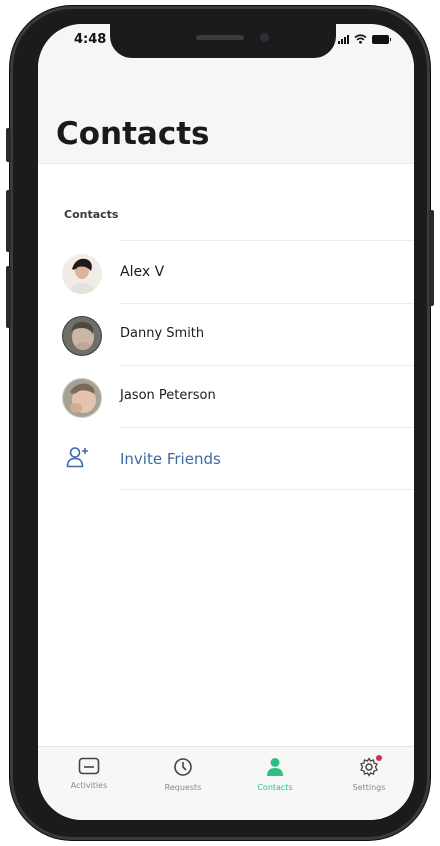 The height and width of the screenshot is (846, 440). Describe the element at coordinates (91, 214) in the screenshot. I see `section-label: Contacts` at that location.